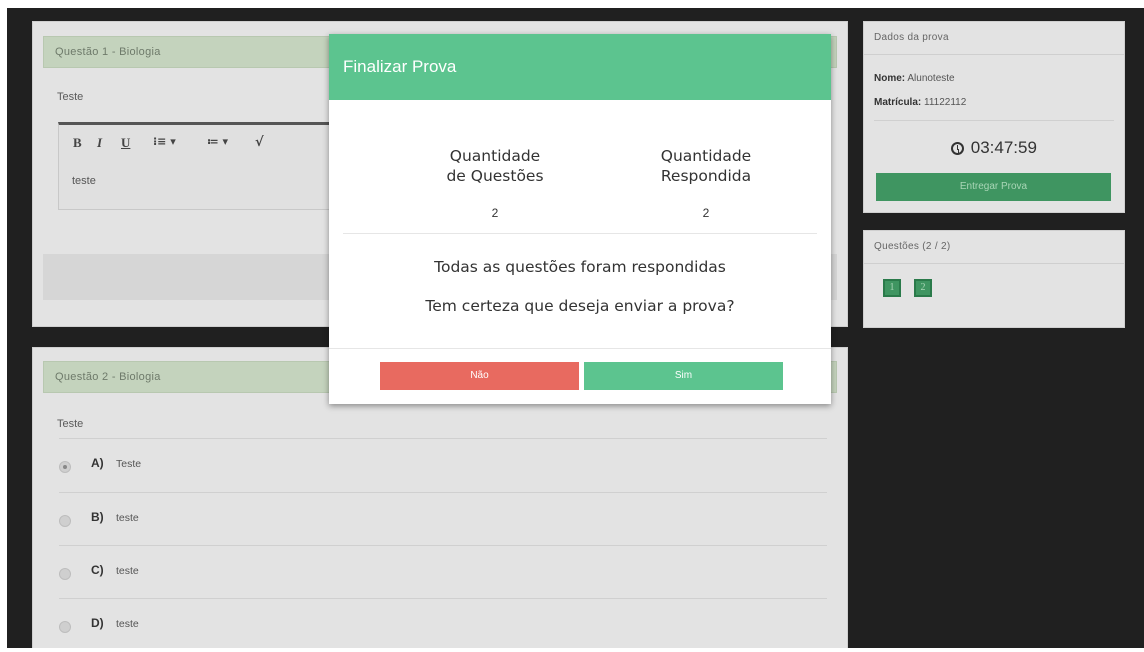  Describe the element at coordinates (70, 424) in the screenshot. I see `question-2-prompt: Teste` at that location.